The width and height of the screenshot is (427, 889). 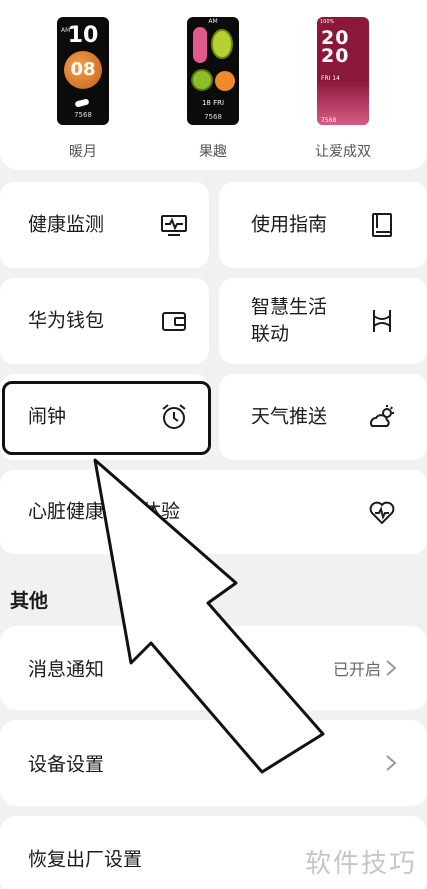 I want to click on watch-face-label: 暖月, so click(x=83, y=152).